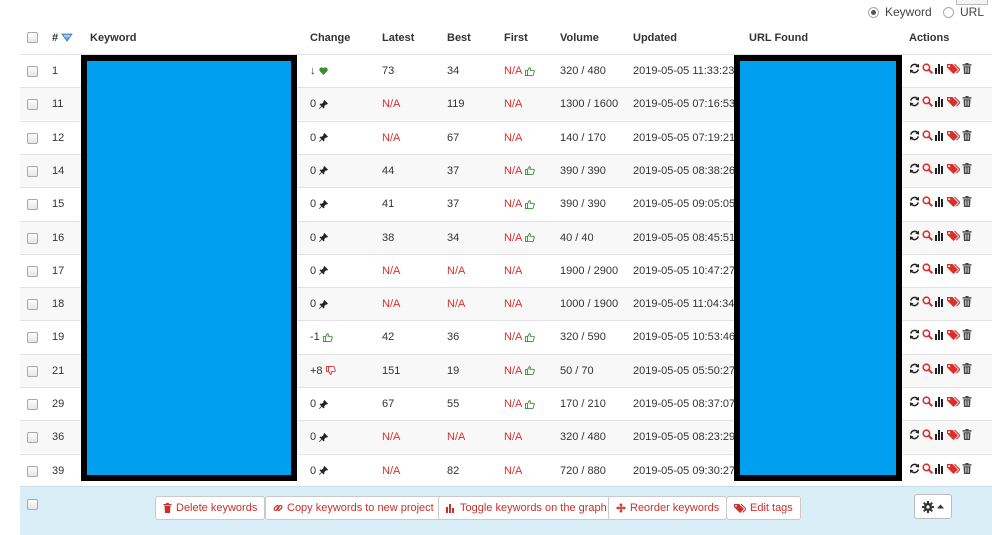 This screenshot has width=992, height=535. Describe the element at coordinates (113, 38) in the screenshot. I see `header-keyword: Keyword` at that location.